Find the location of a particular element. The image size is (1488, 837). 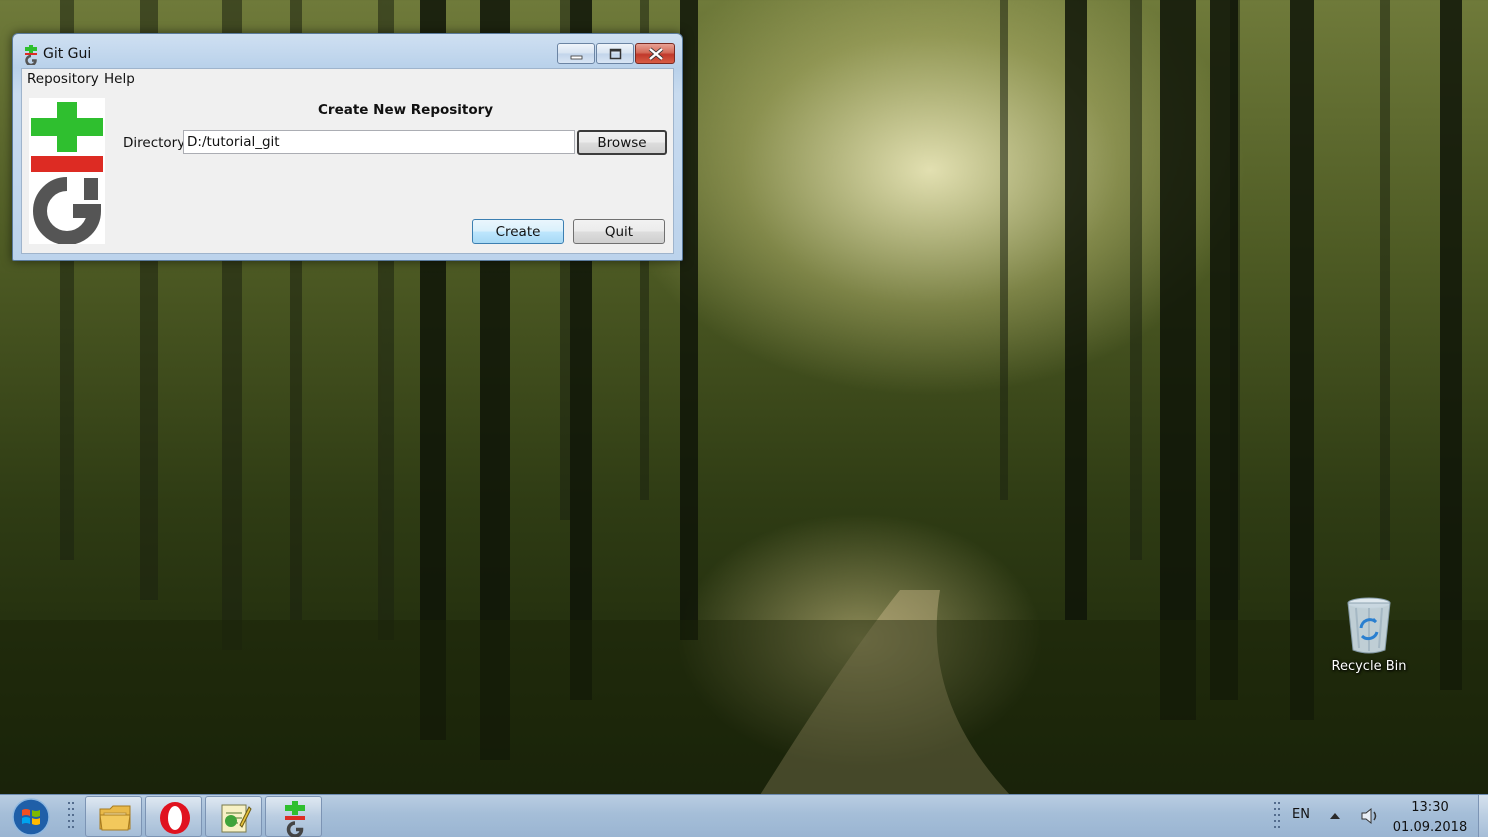

menu-bar: Repository Help is located at coordinates (347, 79).